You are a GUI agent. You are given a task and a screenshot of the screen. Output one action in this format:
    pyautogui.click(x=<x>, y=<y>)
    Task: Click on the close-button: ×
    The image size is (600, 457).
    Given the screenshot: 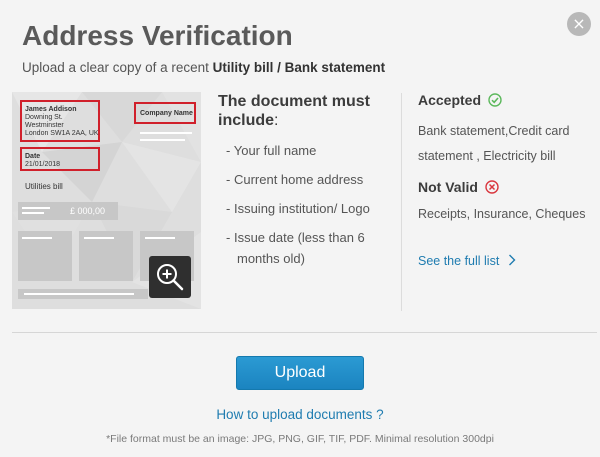 What is the action you would take?
    pyautogui.click(x=579, y=24)
    